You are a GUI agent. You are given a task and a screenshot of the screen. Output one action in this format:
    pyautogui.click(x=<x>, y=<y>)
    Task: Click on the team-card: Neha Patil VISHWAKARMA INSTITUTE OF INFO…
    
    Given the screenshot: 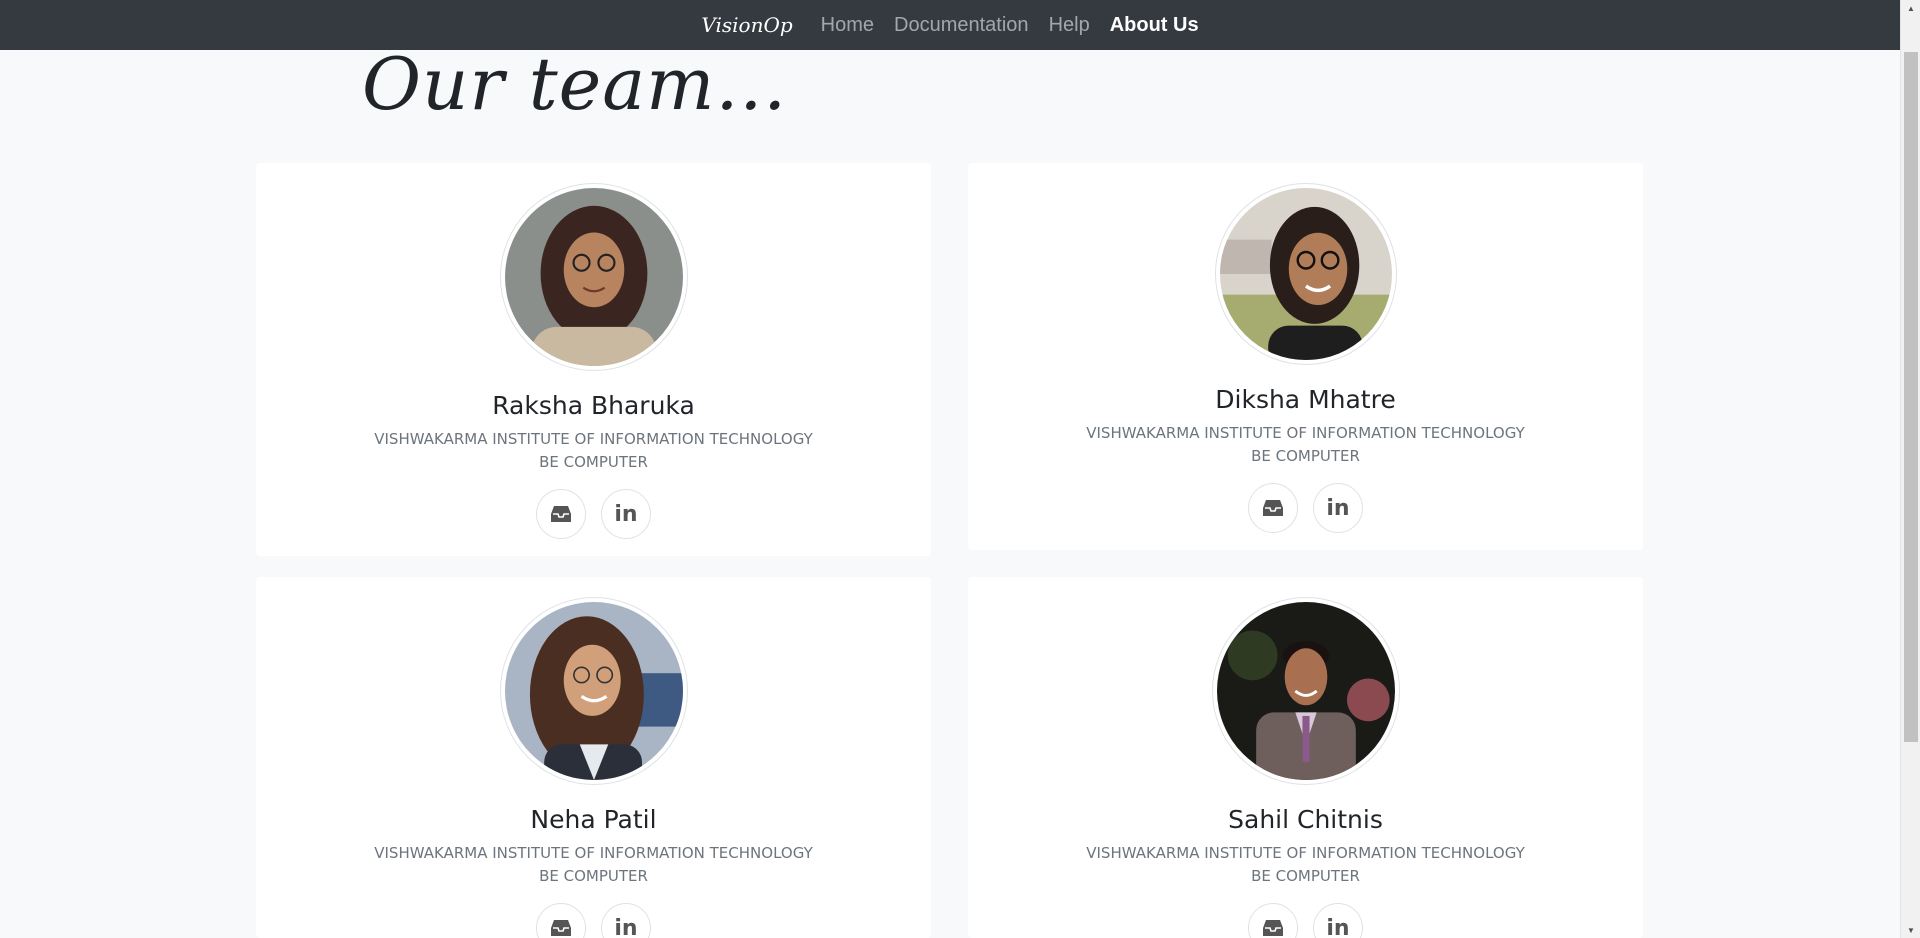 What is the action you would take?
    pyautogui.click(x=593, y=757)
    